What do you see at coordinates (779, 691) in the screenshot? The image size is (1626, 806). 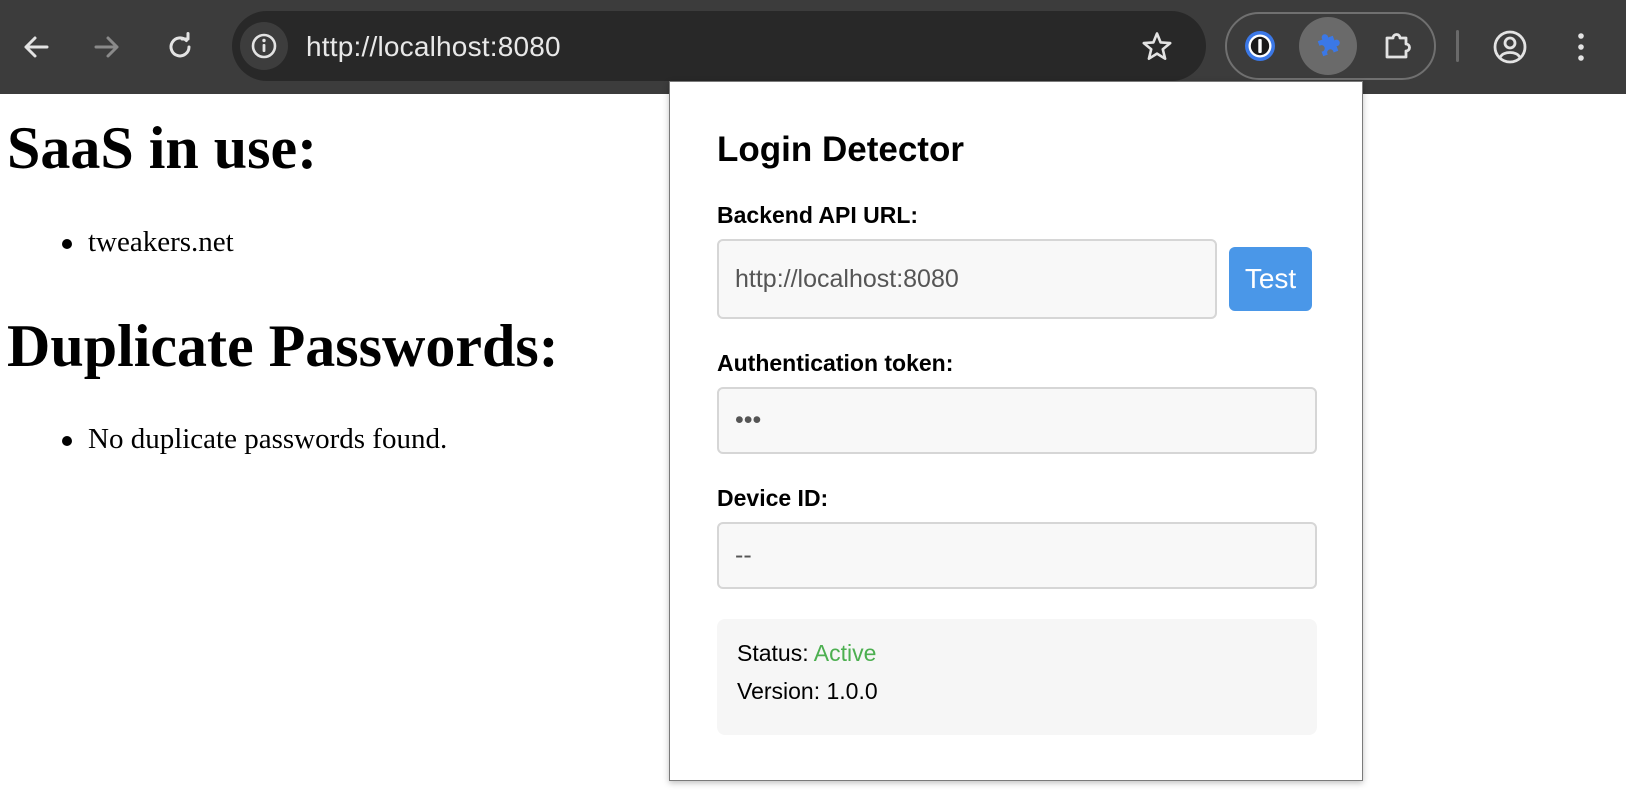 I see `version-label: Version:` at bounding box center [779, 691].